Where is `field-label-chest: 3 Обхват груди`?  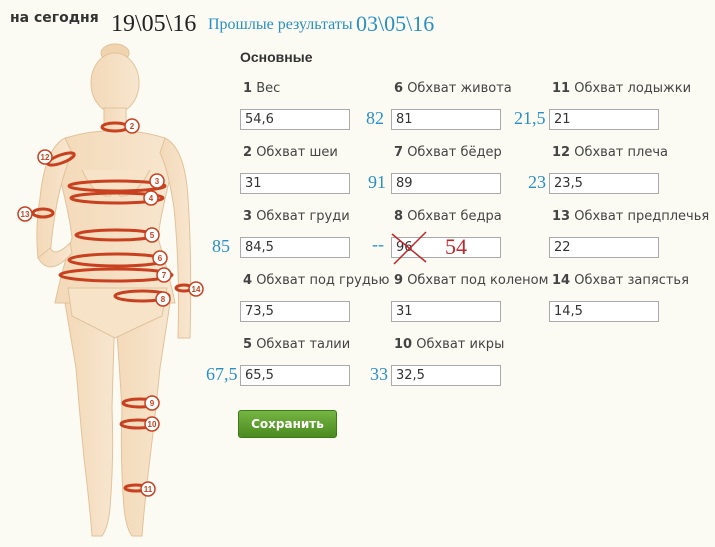
field-label-chest: 3 Обхват груди is located at coordinates (296, 216).